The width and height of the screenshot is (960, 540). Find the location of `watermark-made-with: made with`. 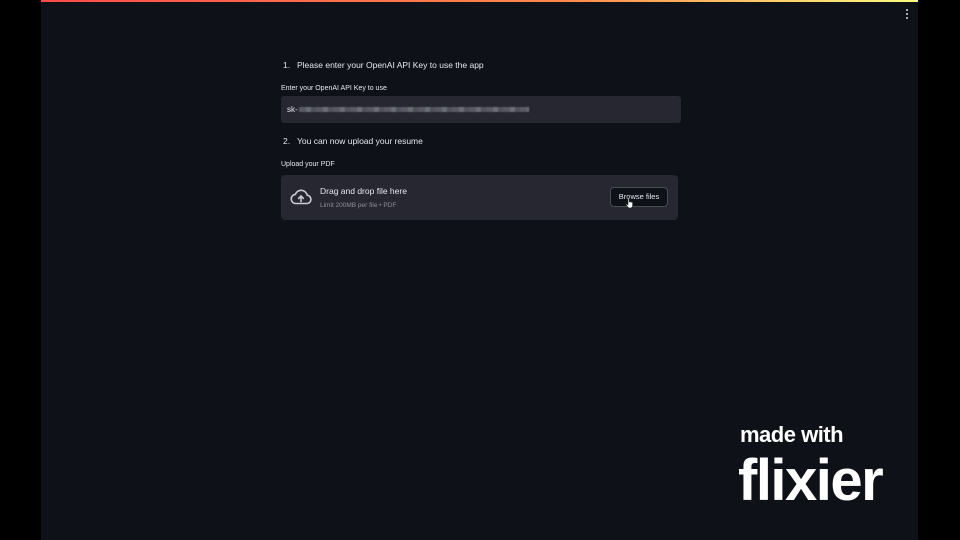

watermark-made-with: made with is located at coordinates (792, 434).